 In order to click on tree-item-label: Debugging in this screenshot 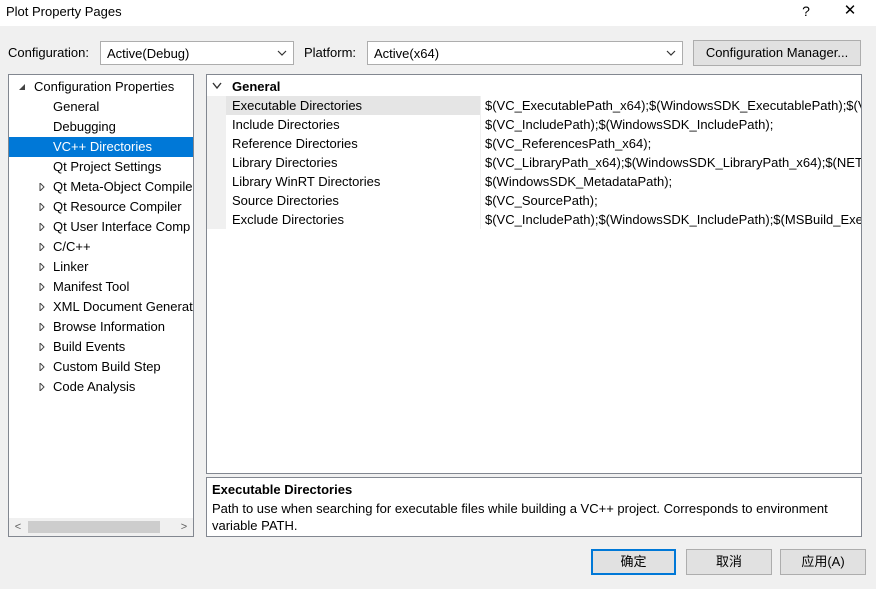, I will do `click(84, 126)`.